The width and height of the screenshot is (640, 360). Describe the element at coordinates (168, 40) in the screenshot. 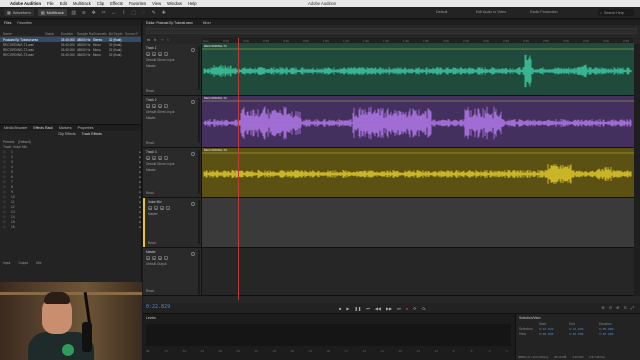

I see `track-eq-icon: ≈` at that location.